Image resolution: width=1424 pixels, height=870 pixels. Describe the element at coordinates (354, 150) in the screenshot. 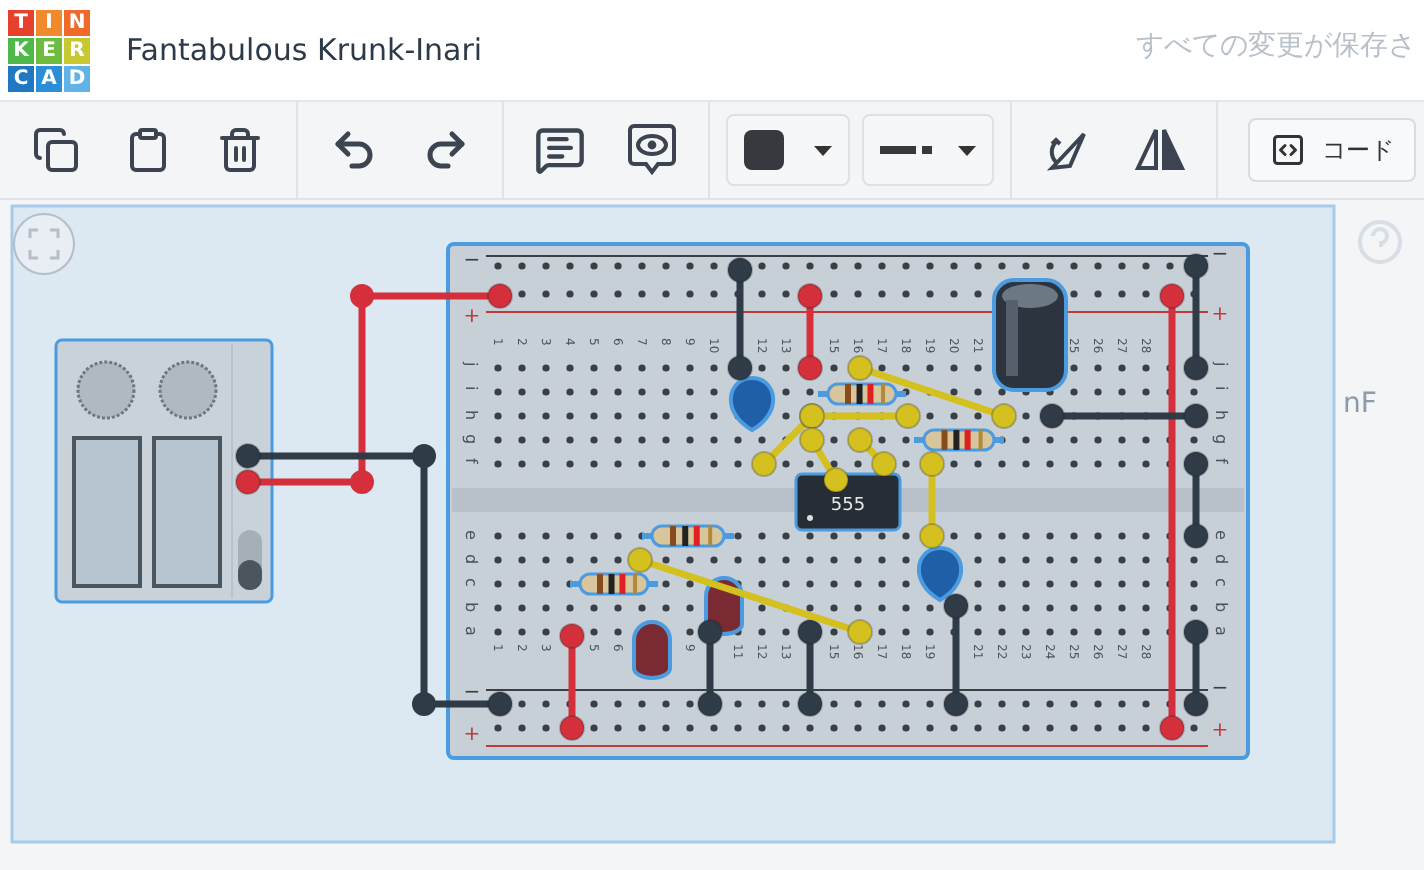

I see `undo-icon` at that location.